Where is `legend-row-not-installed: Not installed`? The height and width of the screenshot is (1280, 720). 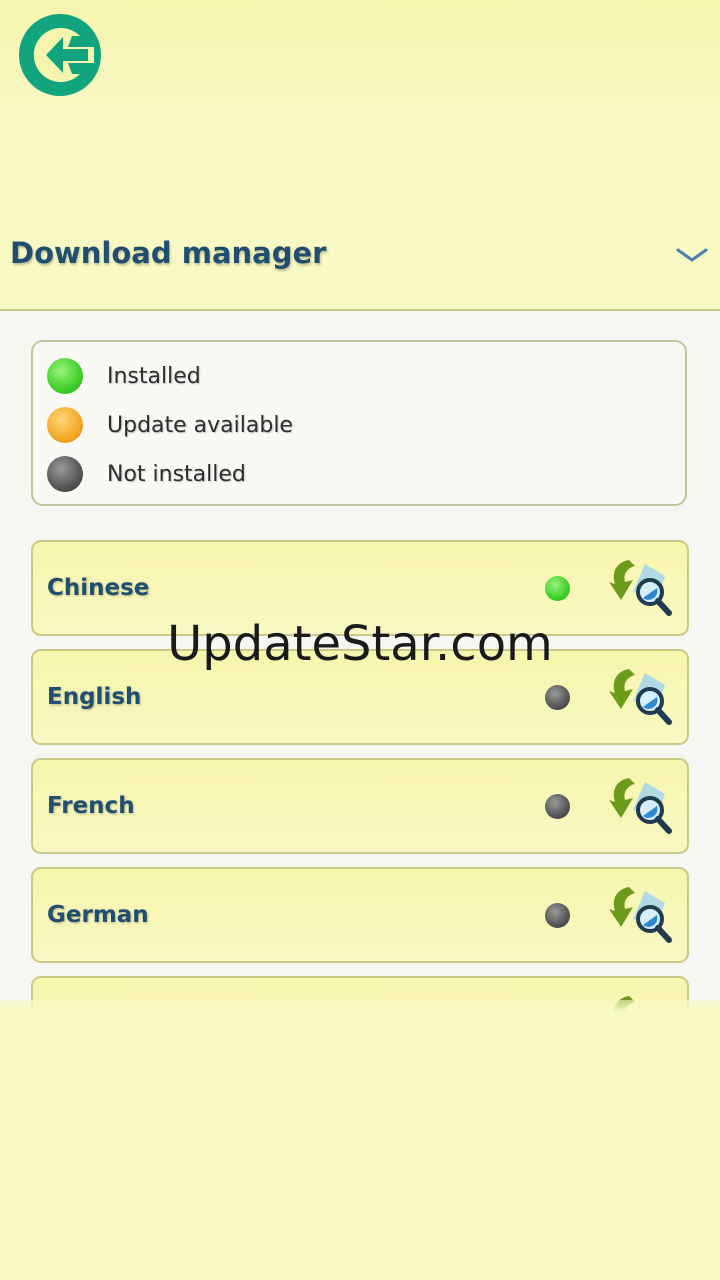 legend-row-not-installed: Not installed is located at coordinates (146, 474).